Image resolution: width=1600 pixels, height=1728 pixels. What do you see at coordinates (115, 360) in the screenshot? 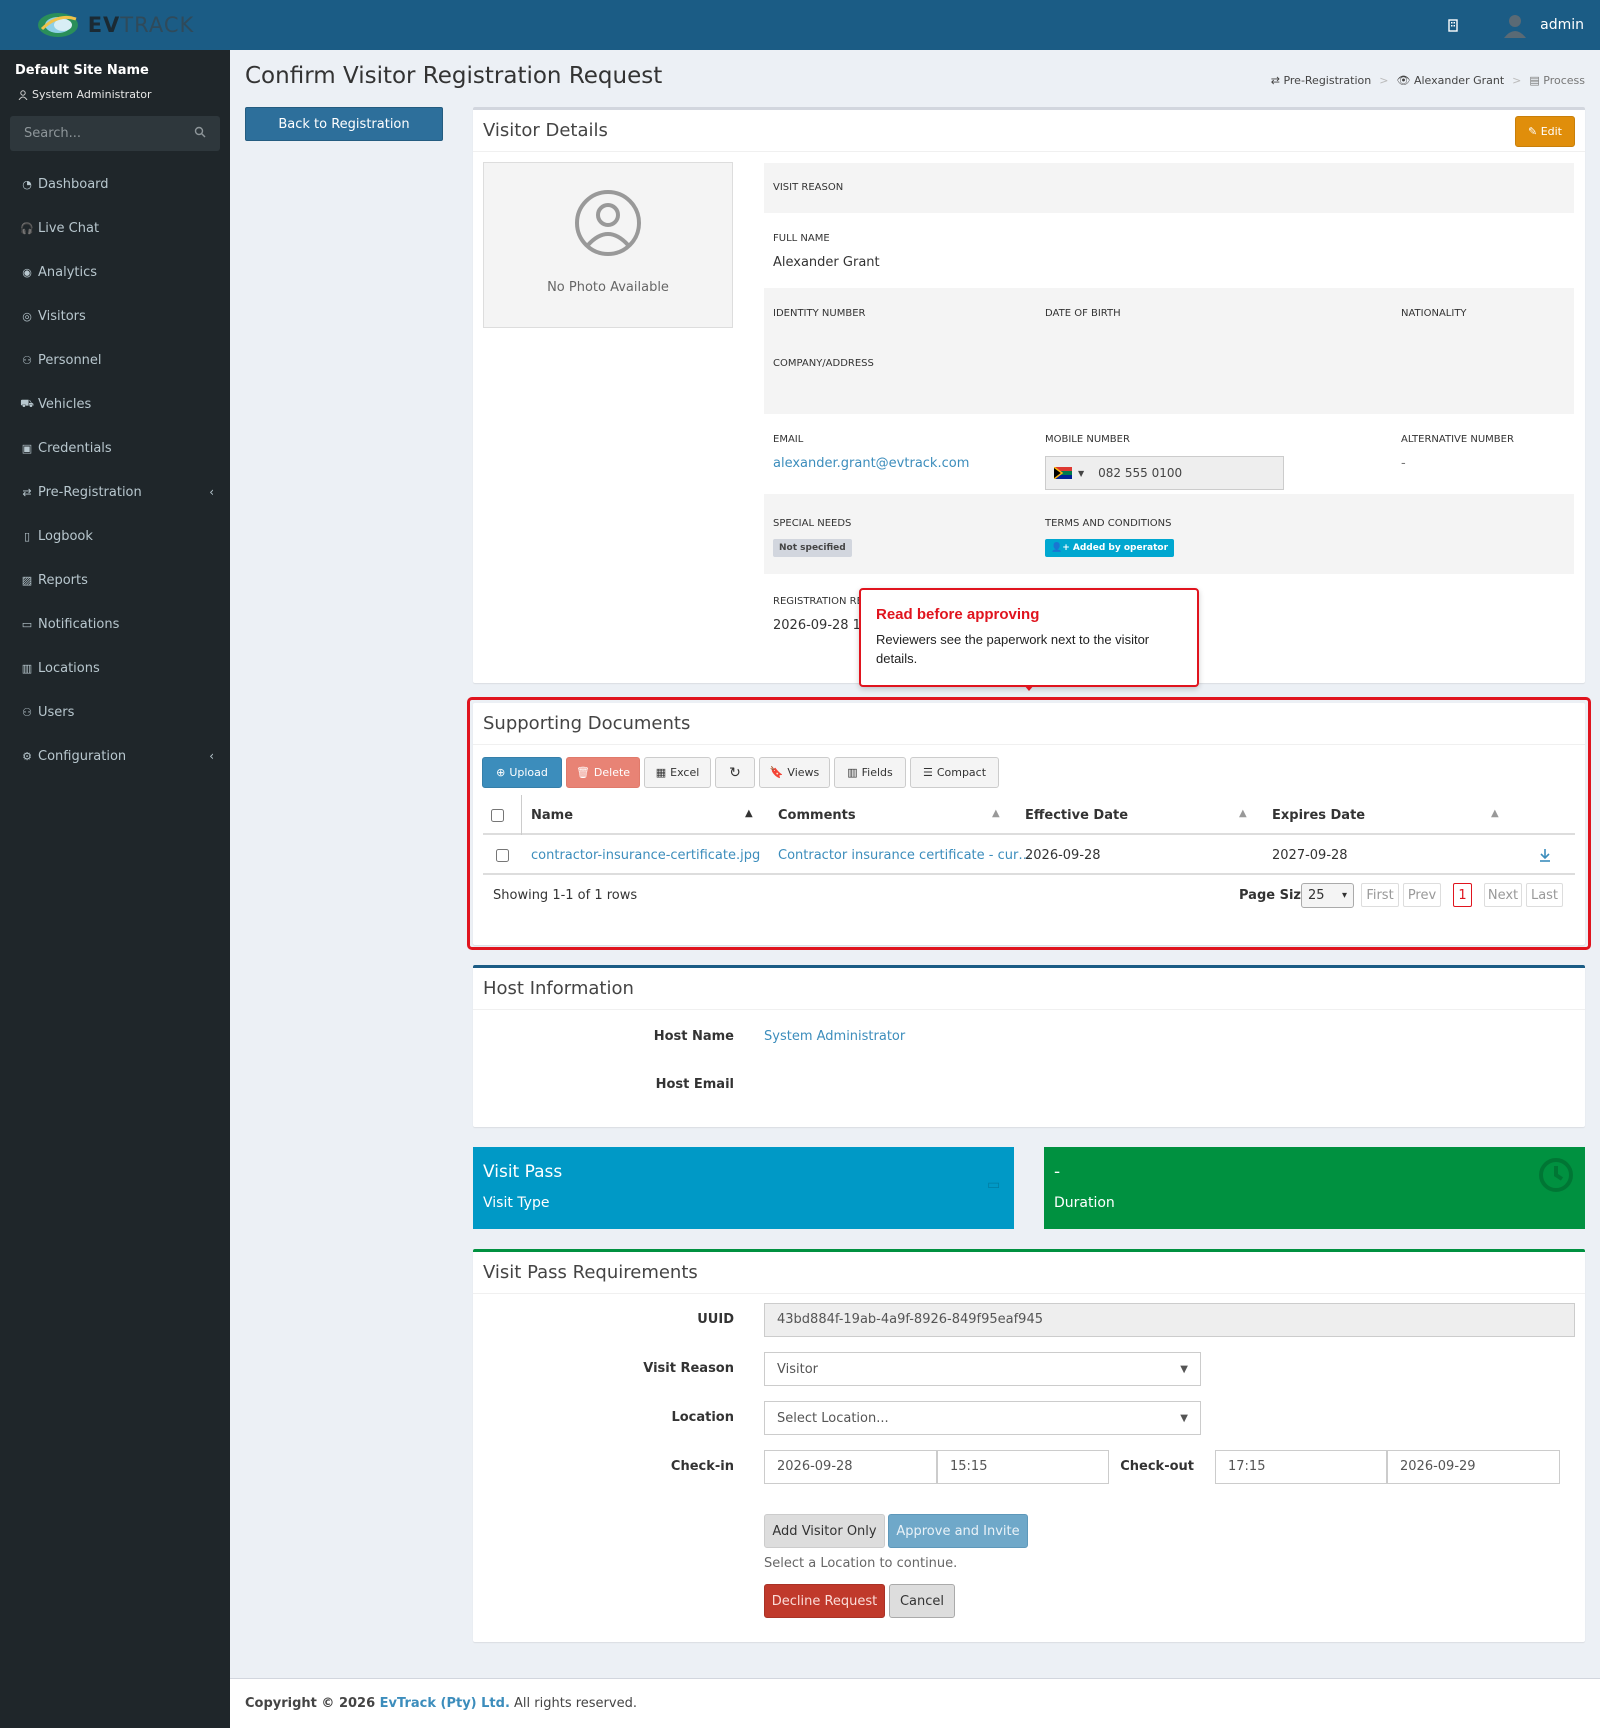
I see `sidebar-item-personnel: ⚇ Personnel` at bounding box center [115, 360].